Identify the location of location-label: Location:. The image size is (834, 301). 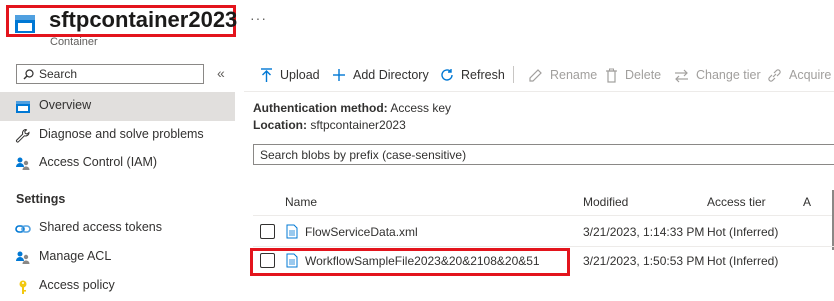
(280, 125).